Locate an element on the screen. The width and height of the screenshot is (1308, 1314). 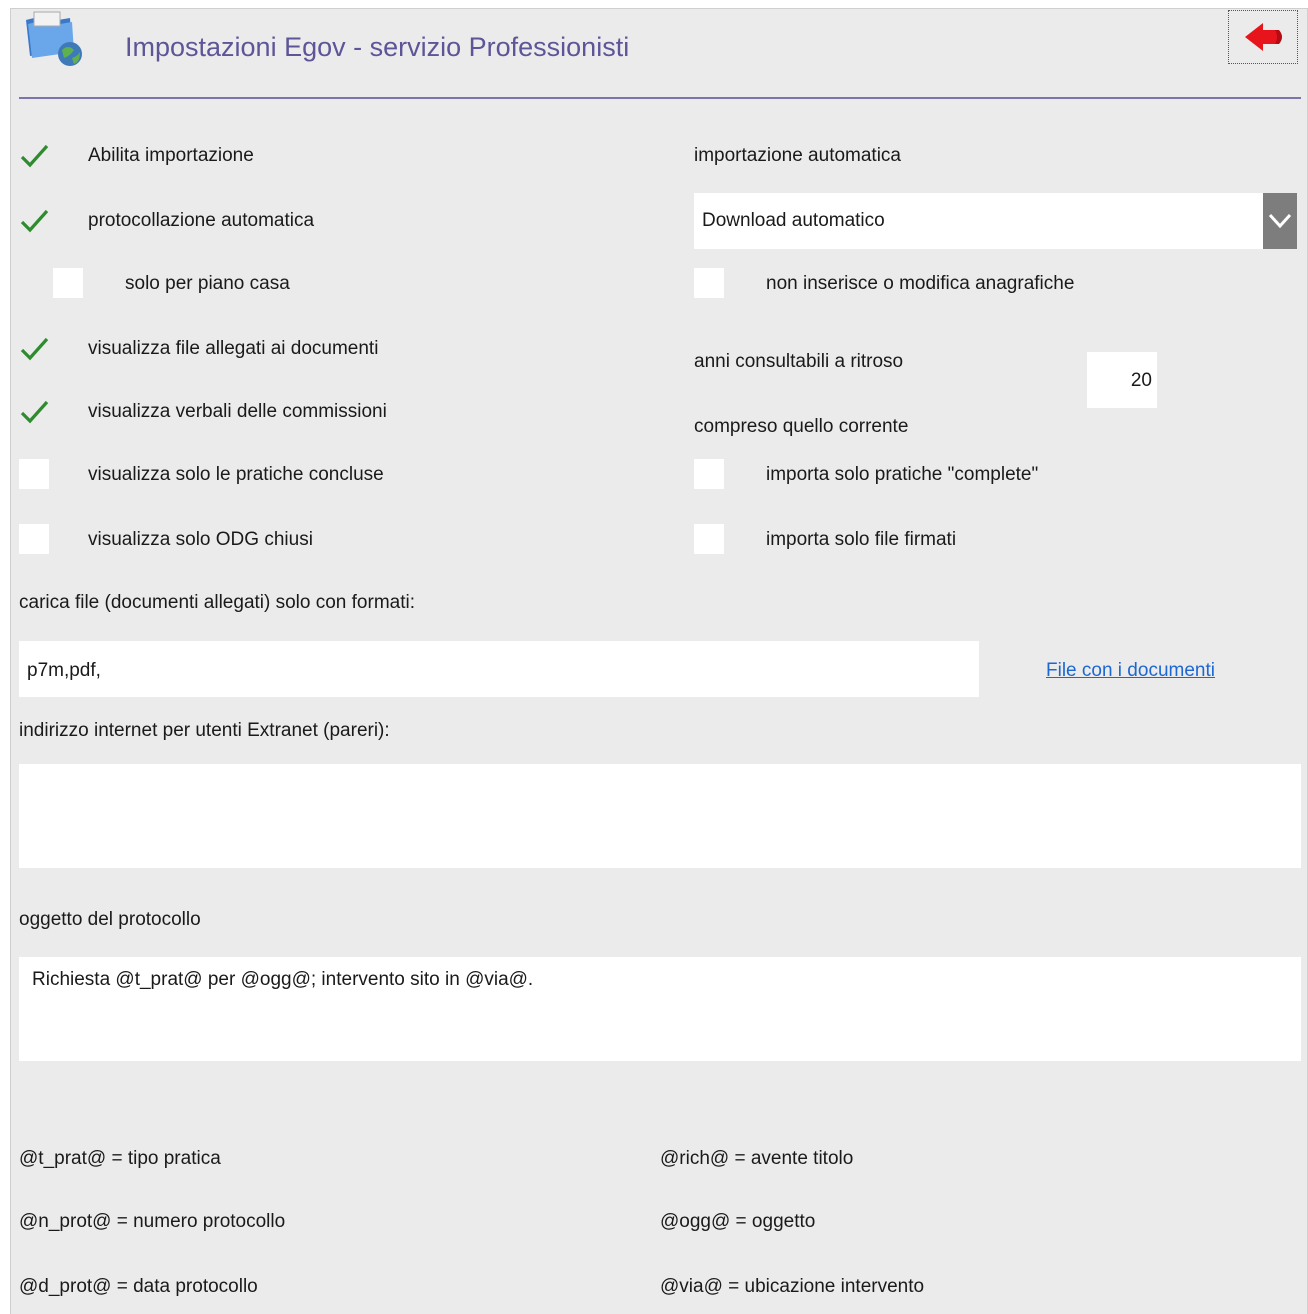
only-signed-label: importa solo file firmati is located at coordinates (861, 539).